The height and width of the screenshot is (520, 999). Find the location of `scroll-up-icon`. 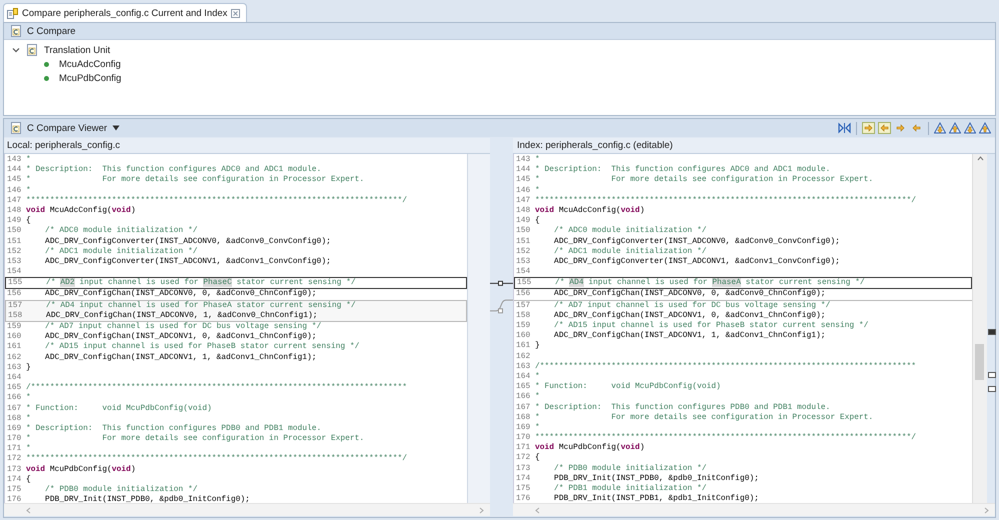

scroll-up-icon is located at coordinates (980, 158).